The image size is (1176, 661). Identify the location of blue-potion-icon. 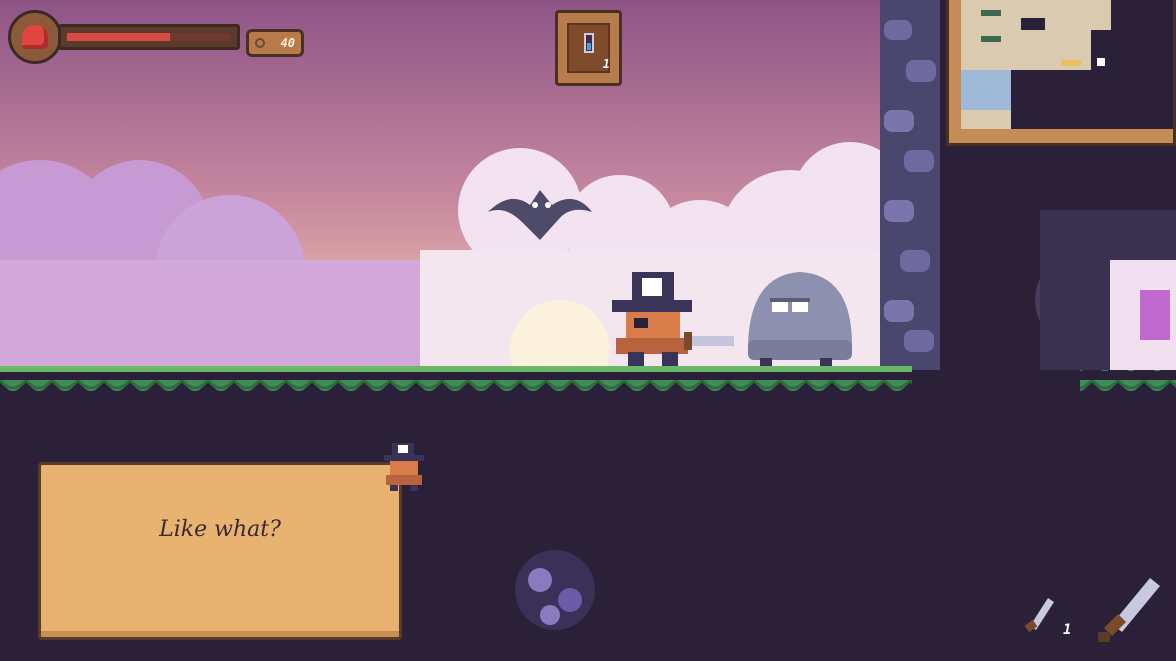
(589, 43).